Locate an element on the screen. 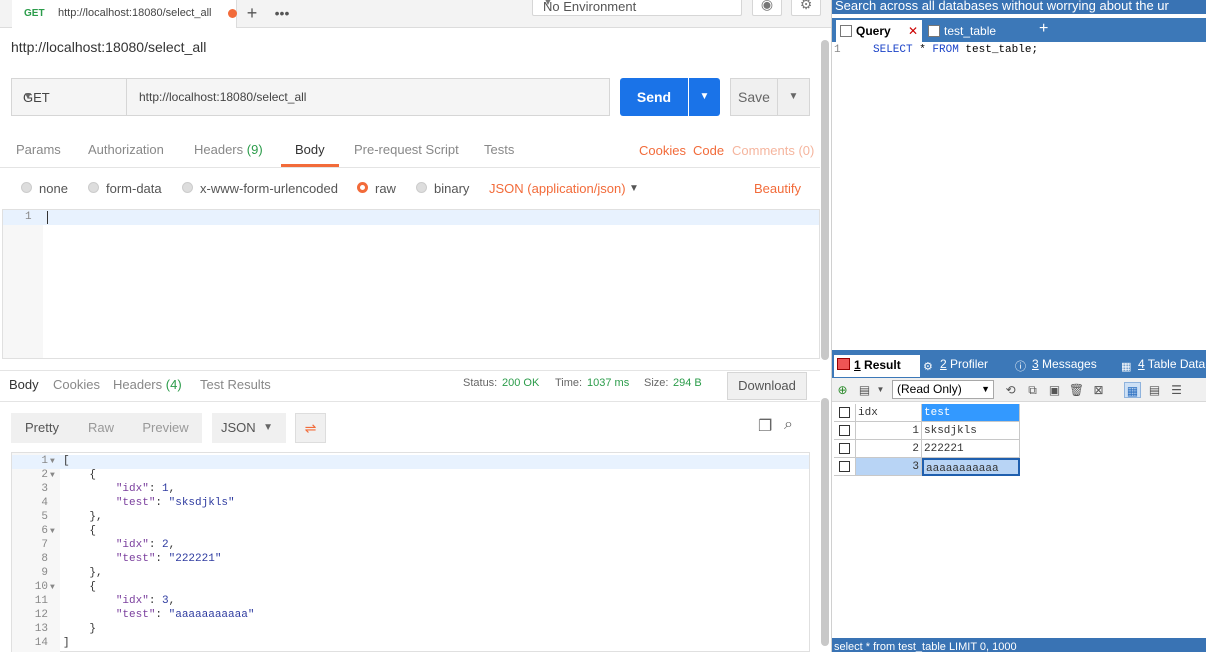 The width and height of the screenshot is (1206, 652). tab-result-label: Result is located at coordinates (880, 365).